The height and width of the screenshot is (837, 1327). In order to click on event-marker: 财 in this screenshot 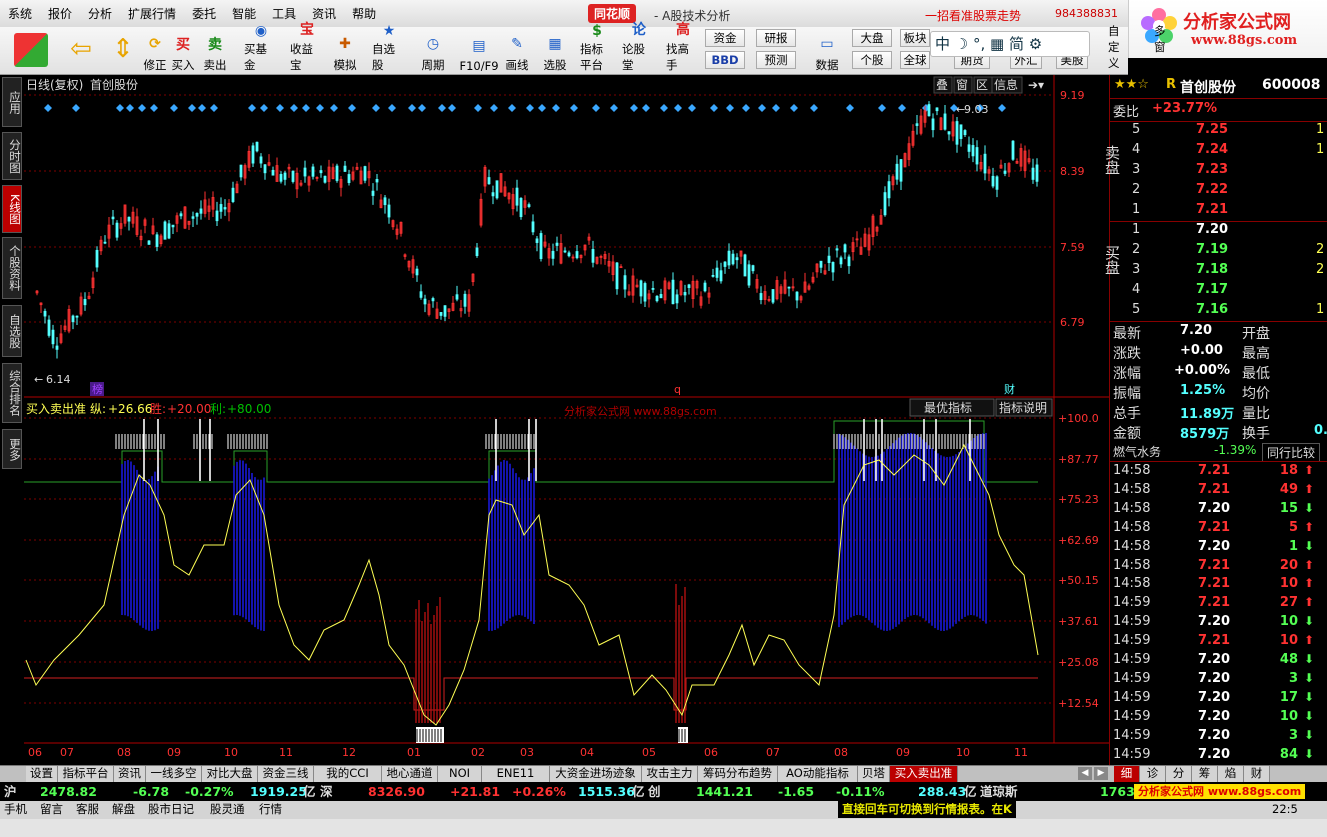, I will do `click(1009, 389)`.